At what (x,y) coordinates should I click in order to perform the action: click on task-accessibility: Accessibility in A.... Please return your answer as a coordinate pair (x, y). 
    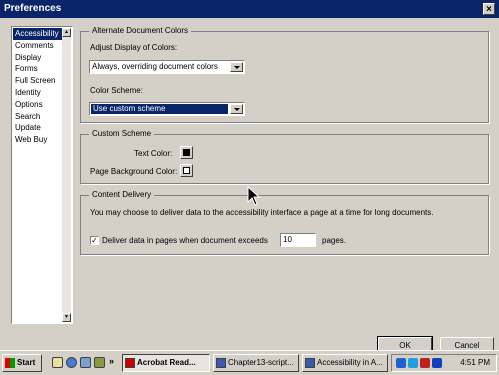
    Looking at the image, I should click on (345, 363).